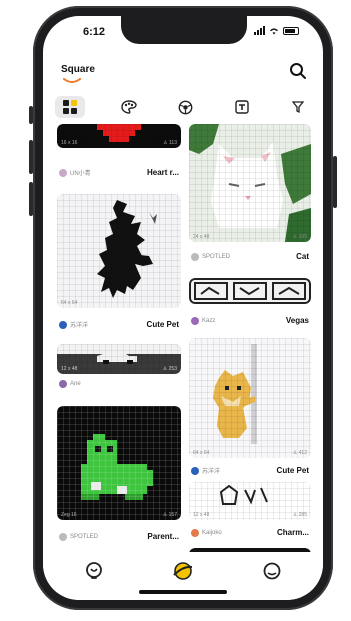  I want to click on like-count: 285, so click(302, 515).